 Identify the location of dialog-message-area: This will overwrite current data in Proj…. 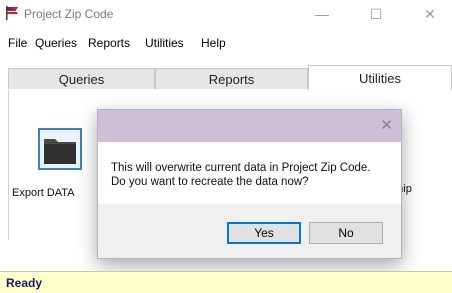
(249, 173).